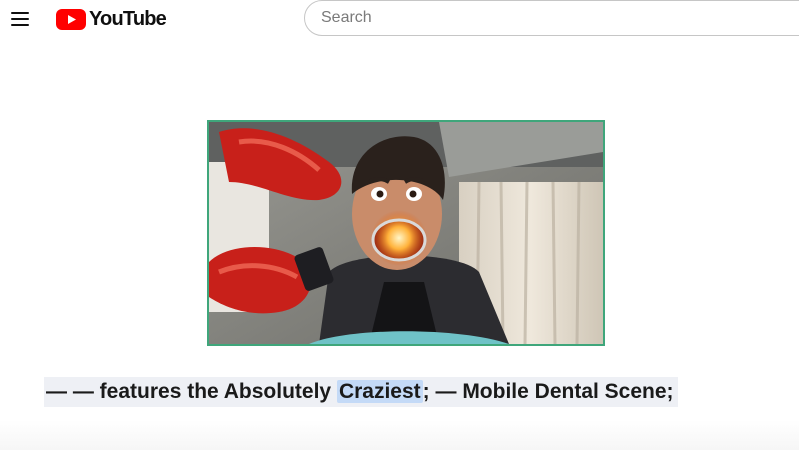 The height and width of the screenshot is (450, 799). What do you see at coordinates (548, 391) in the screenshot?
I see `caption-part-after: ; — Mobile Dental Scene;` at bounding box center [548, 391].